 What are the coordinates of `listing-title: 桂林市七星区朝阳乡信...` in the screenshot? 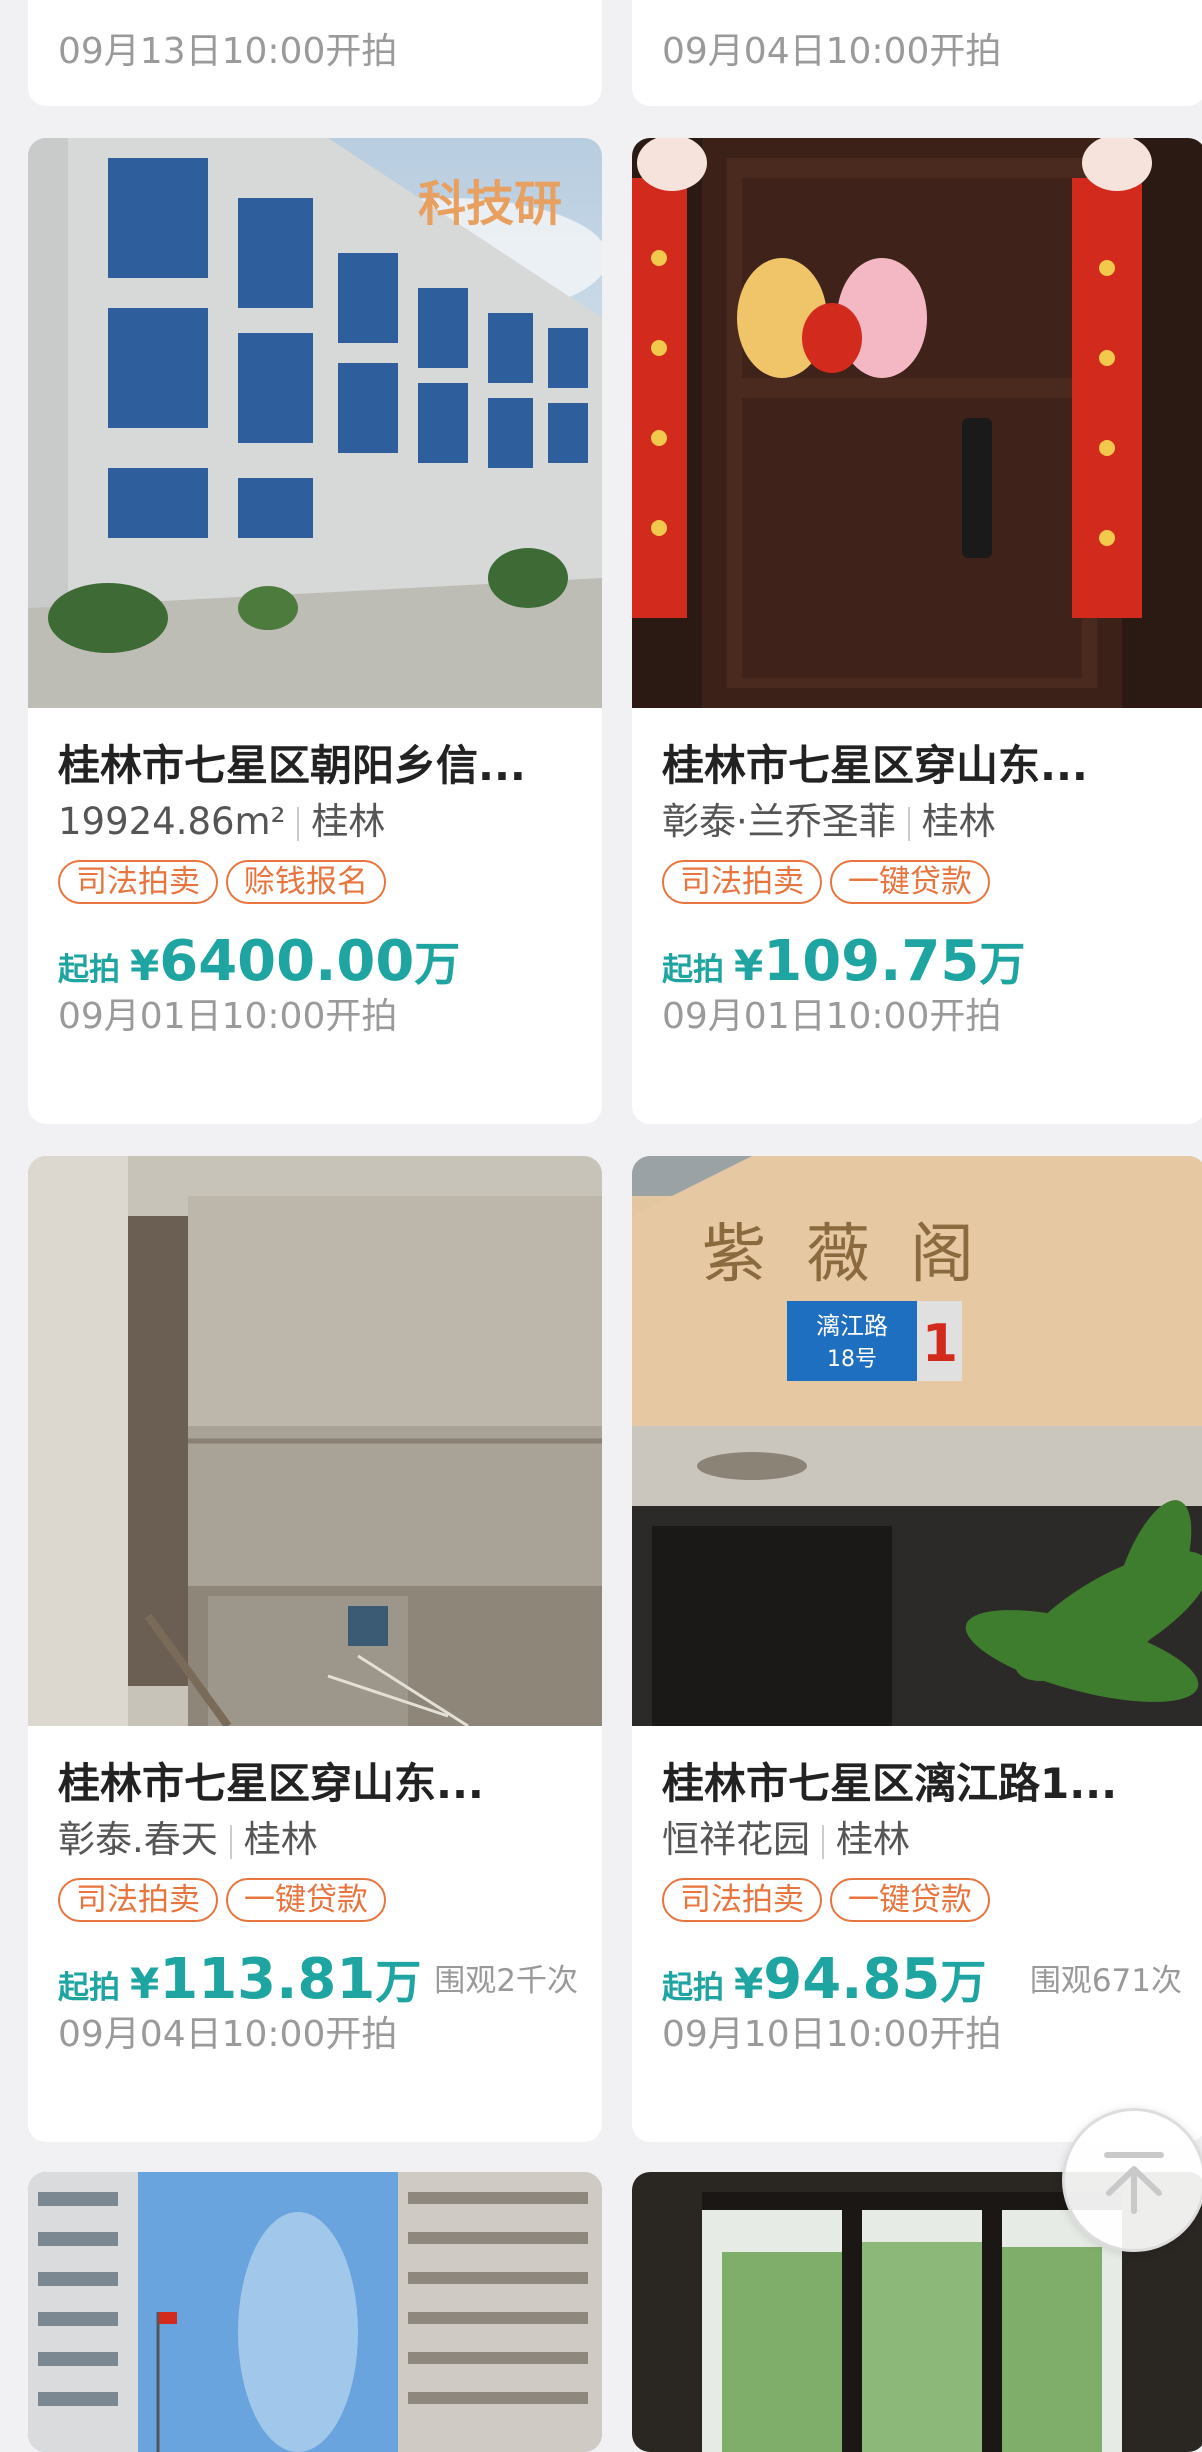 It's located at (292, 765).